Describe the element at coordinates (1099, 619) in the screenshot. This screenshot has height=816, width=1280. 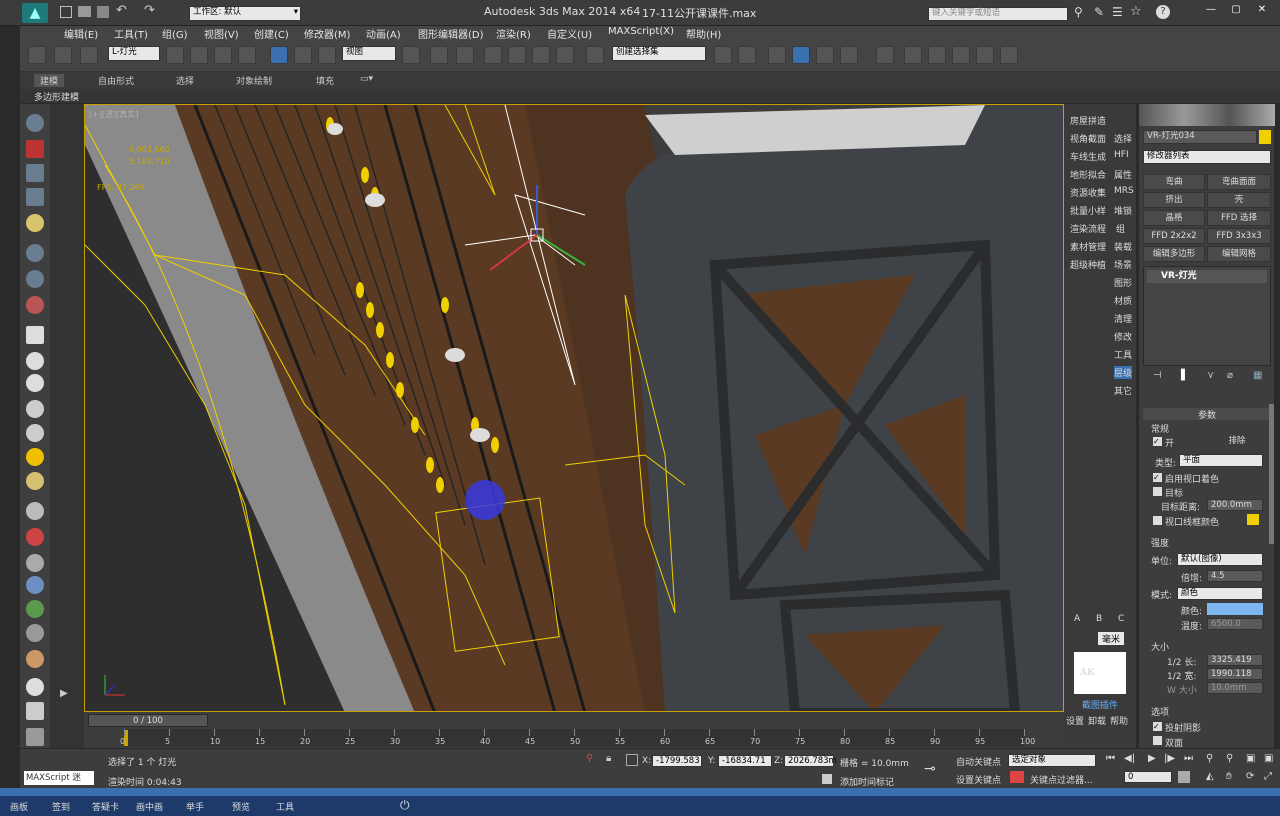
I see `plugin-tab-b: B` at that location.